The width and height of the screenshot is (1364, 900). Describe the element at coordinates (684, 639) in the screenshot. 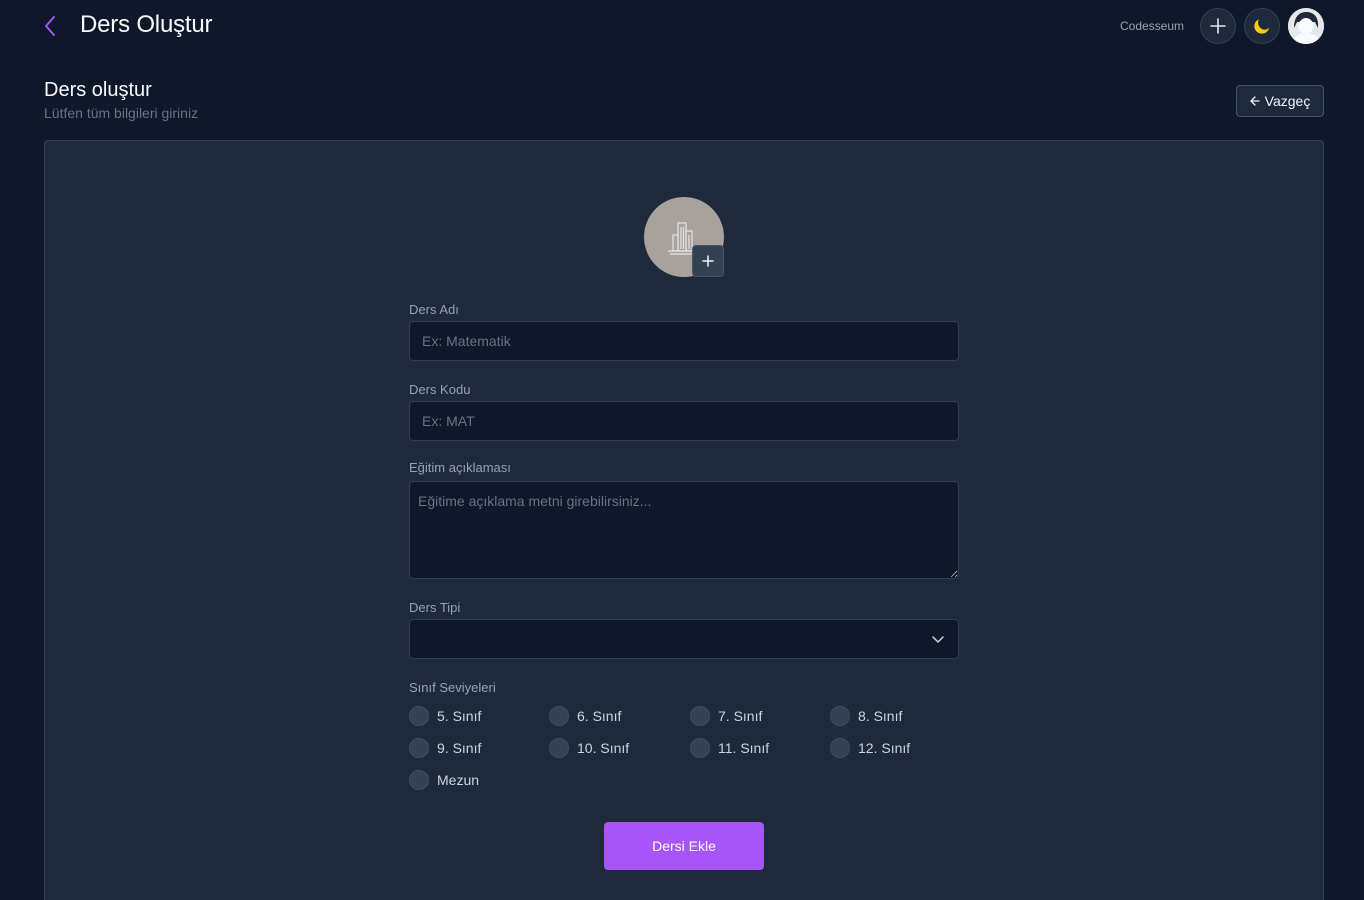

I see `course-type-select` at that location.